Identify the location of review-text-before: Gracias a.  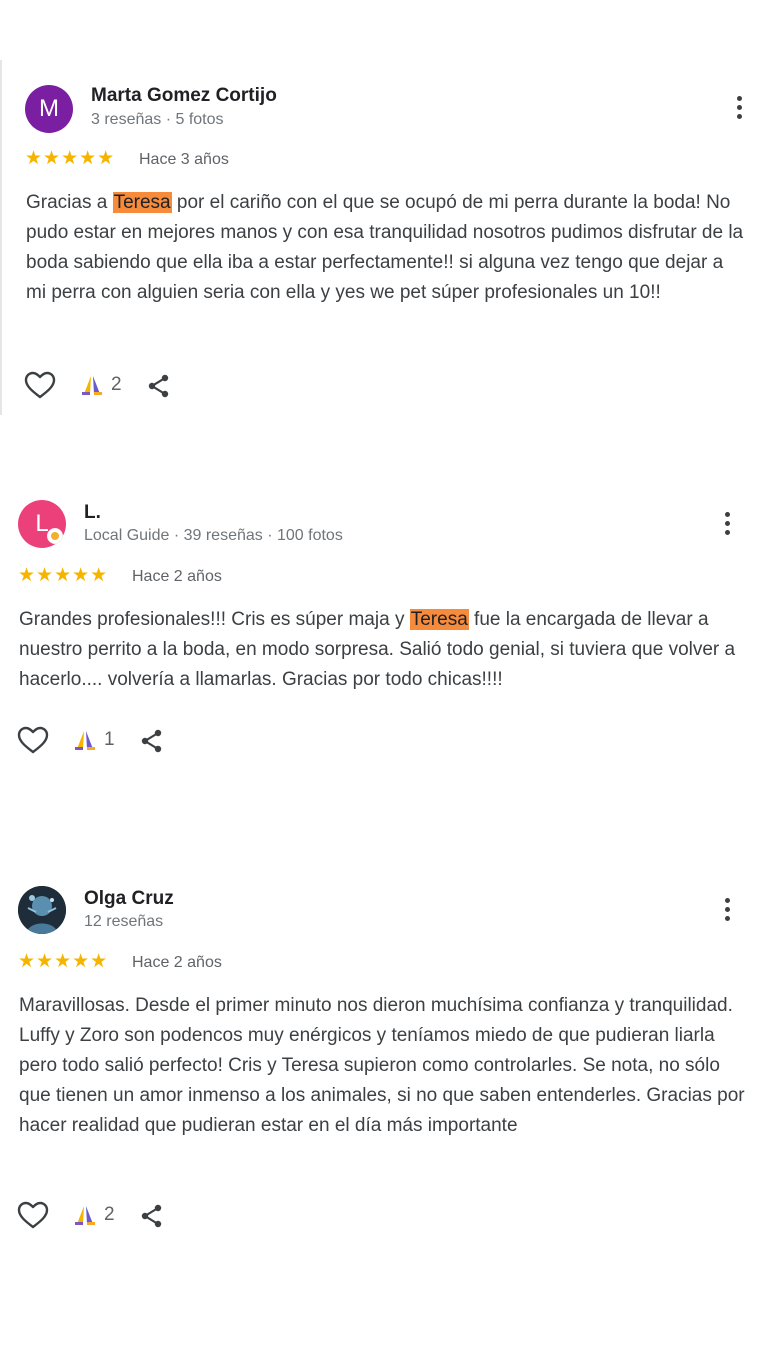
(69, 202).